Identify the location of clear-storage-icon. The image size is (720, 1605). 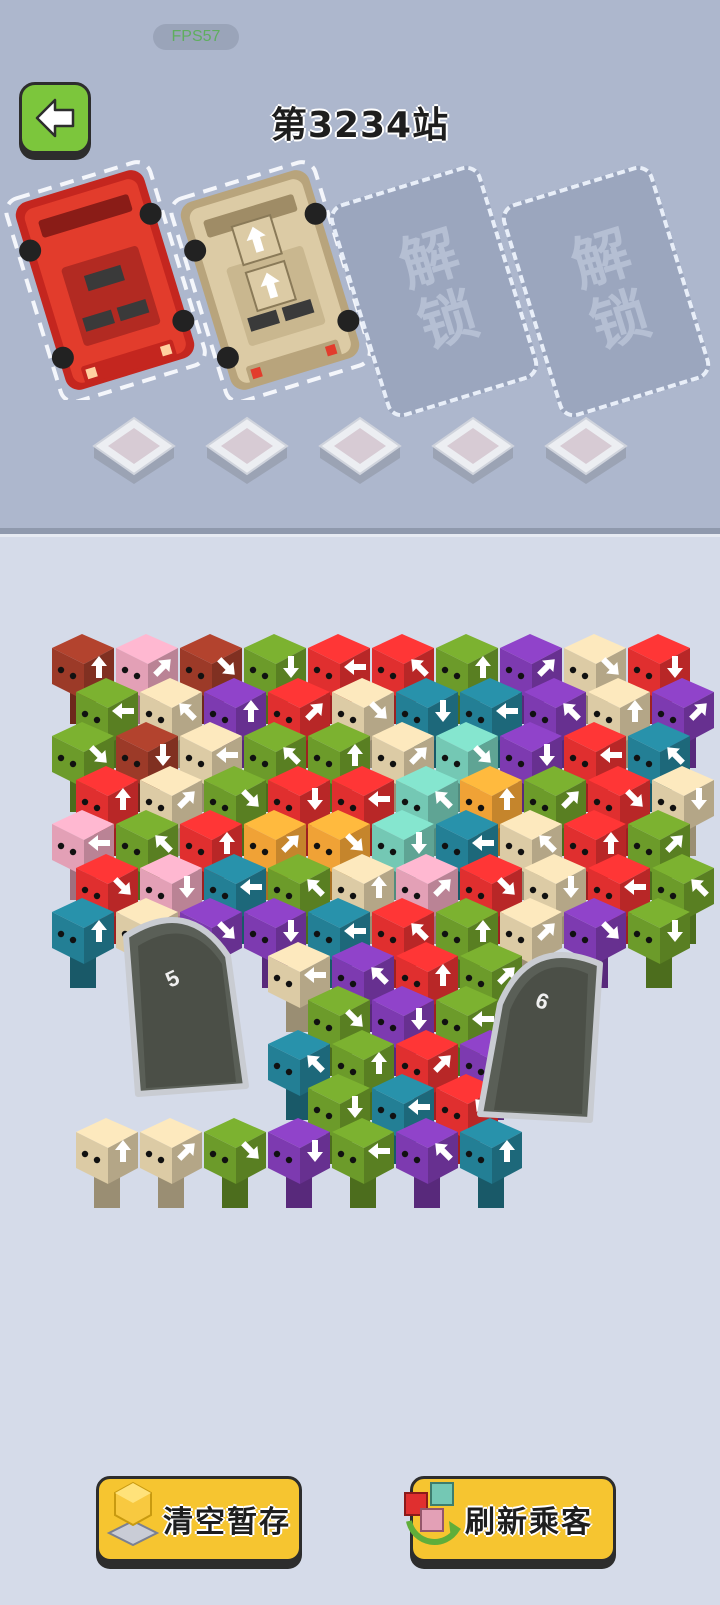
(133, 1514).